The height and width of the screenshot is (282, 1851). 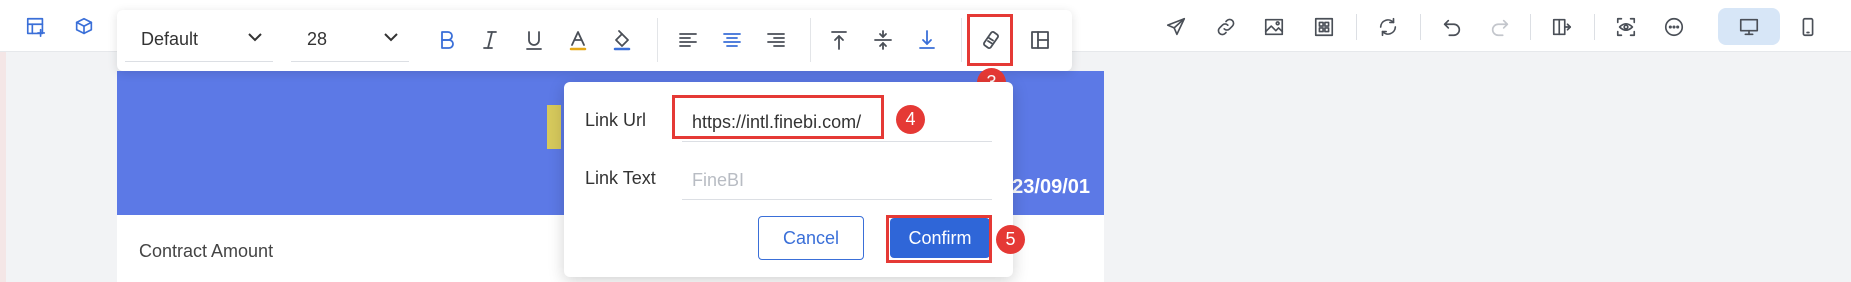 I want to click on add-chart-icon, so click(x=36, y=27).